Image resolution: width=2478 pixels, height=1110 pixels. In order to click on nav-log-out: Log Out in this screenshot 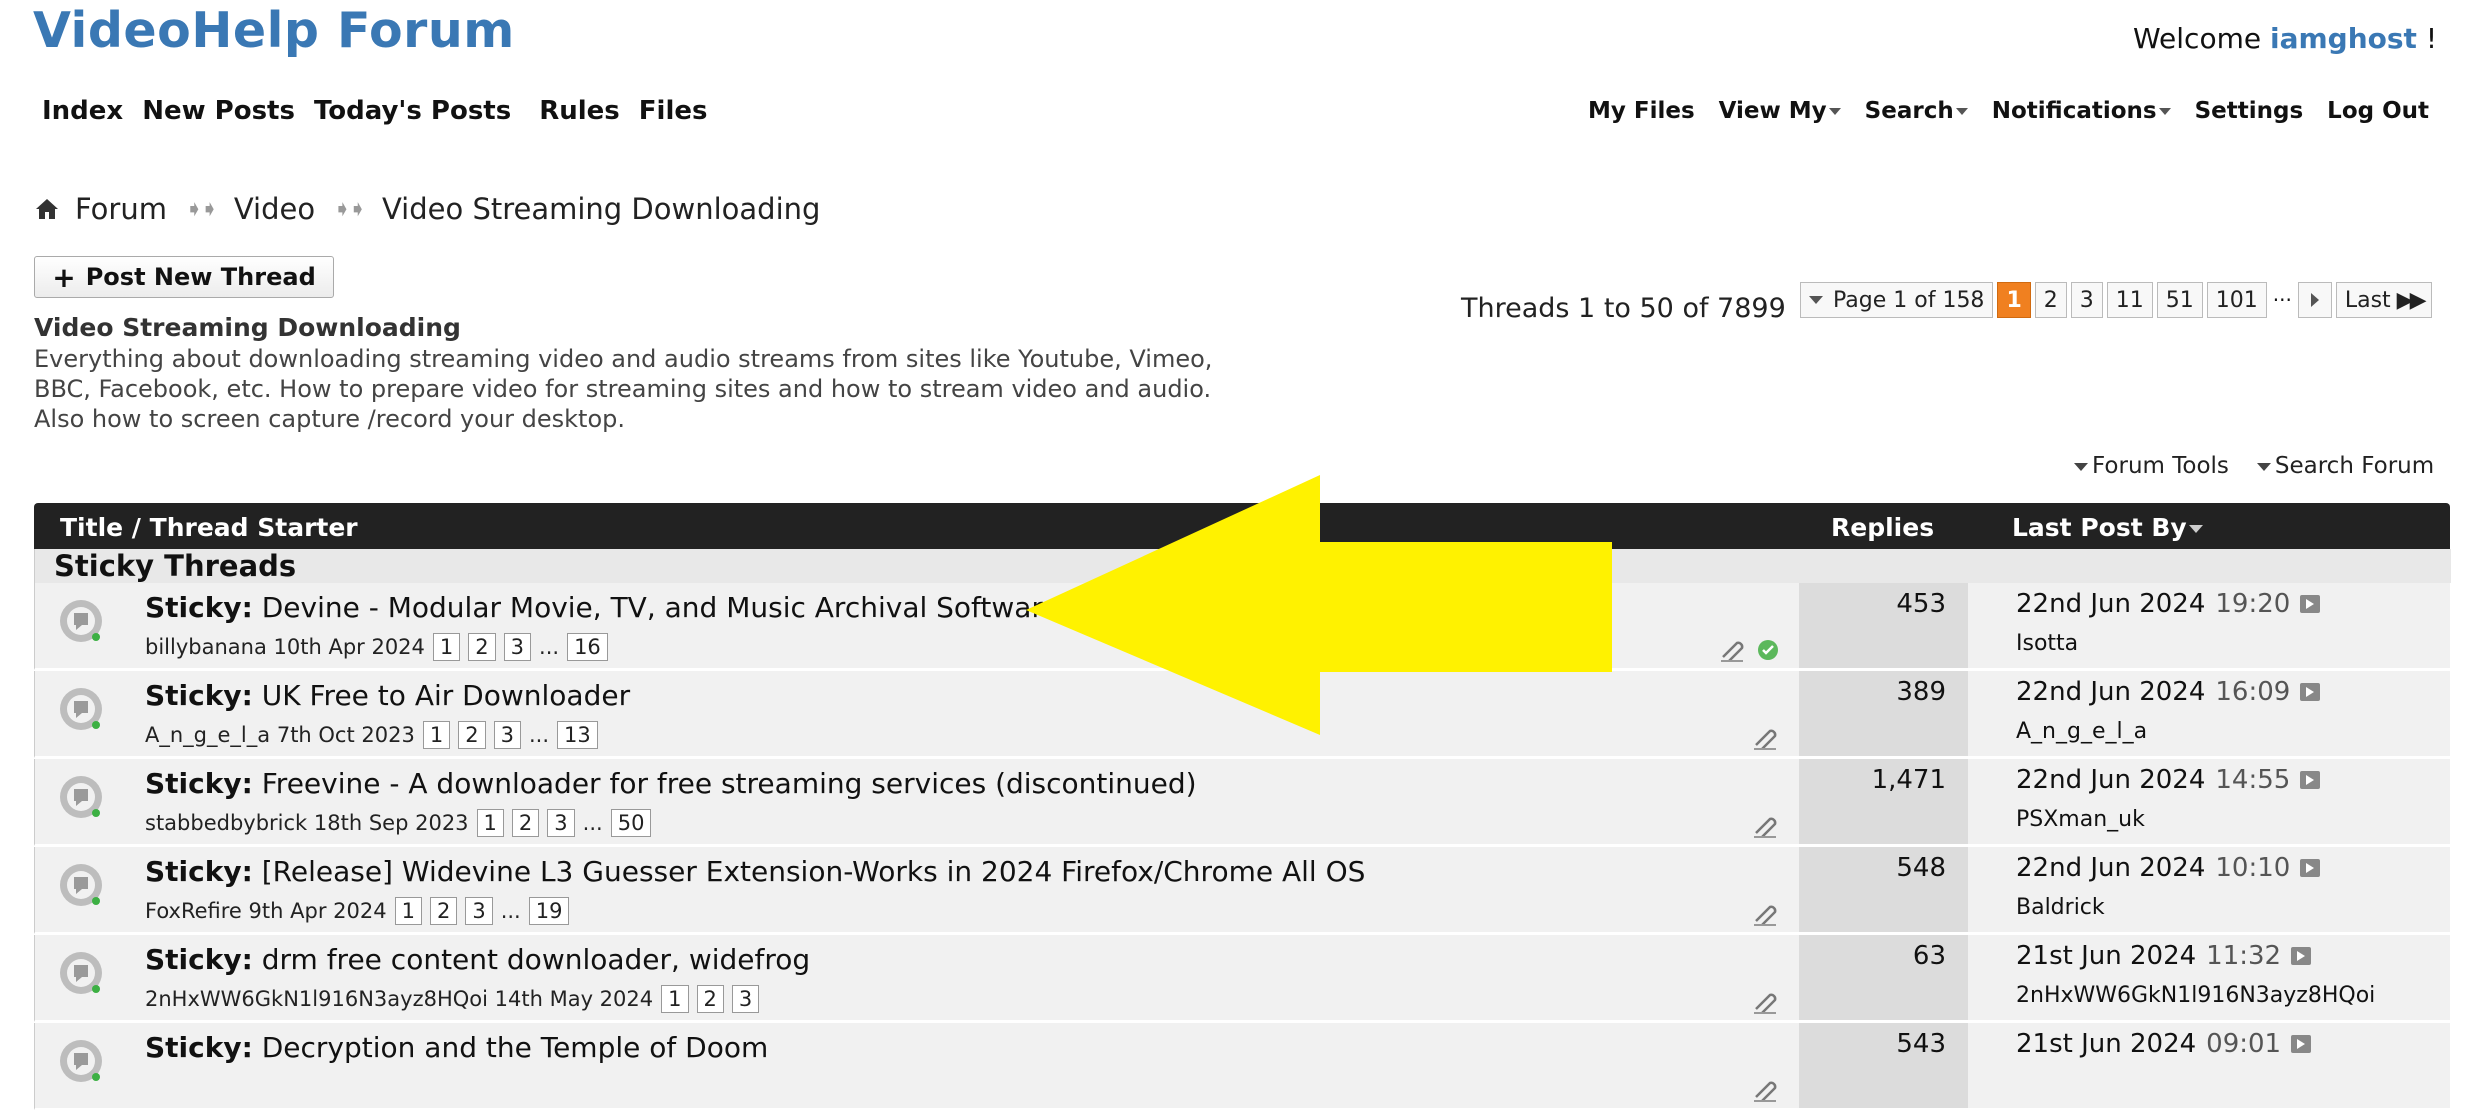, I will do `click(2378, 111)`.